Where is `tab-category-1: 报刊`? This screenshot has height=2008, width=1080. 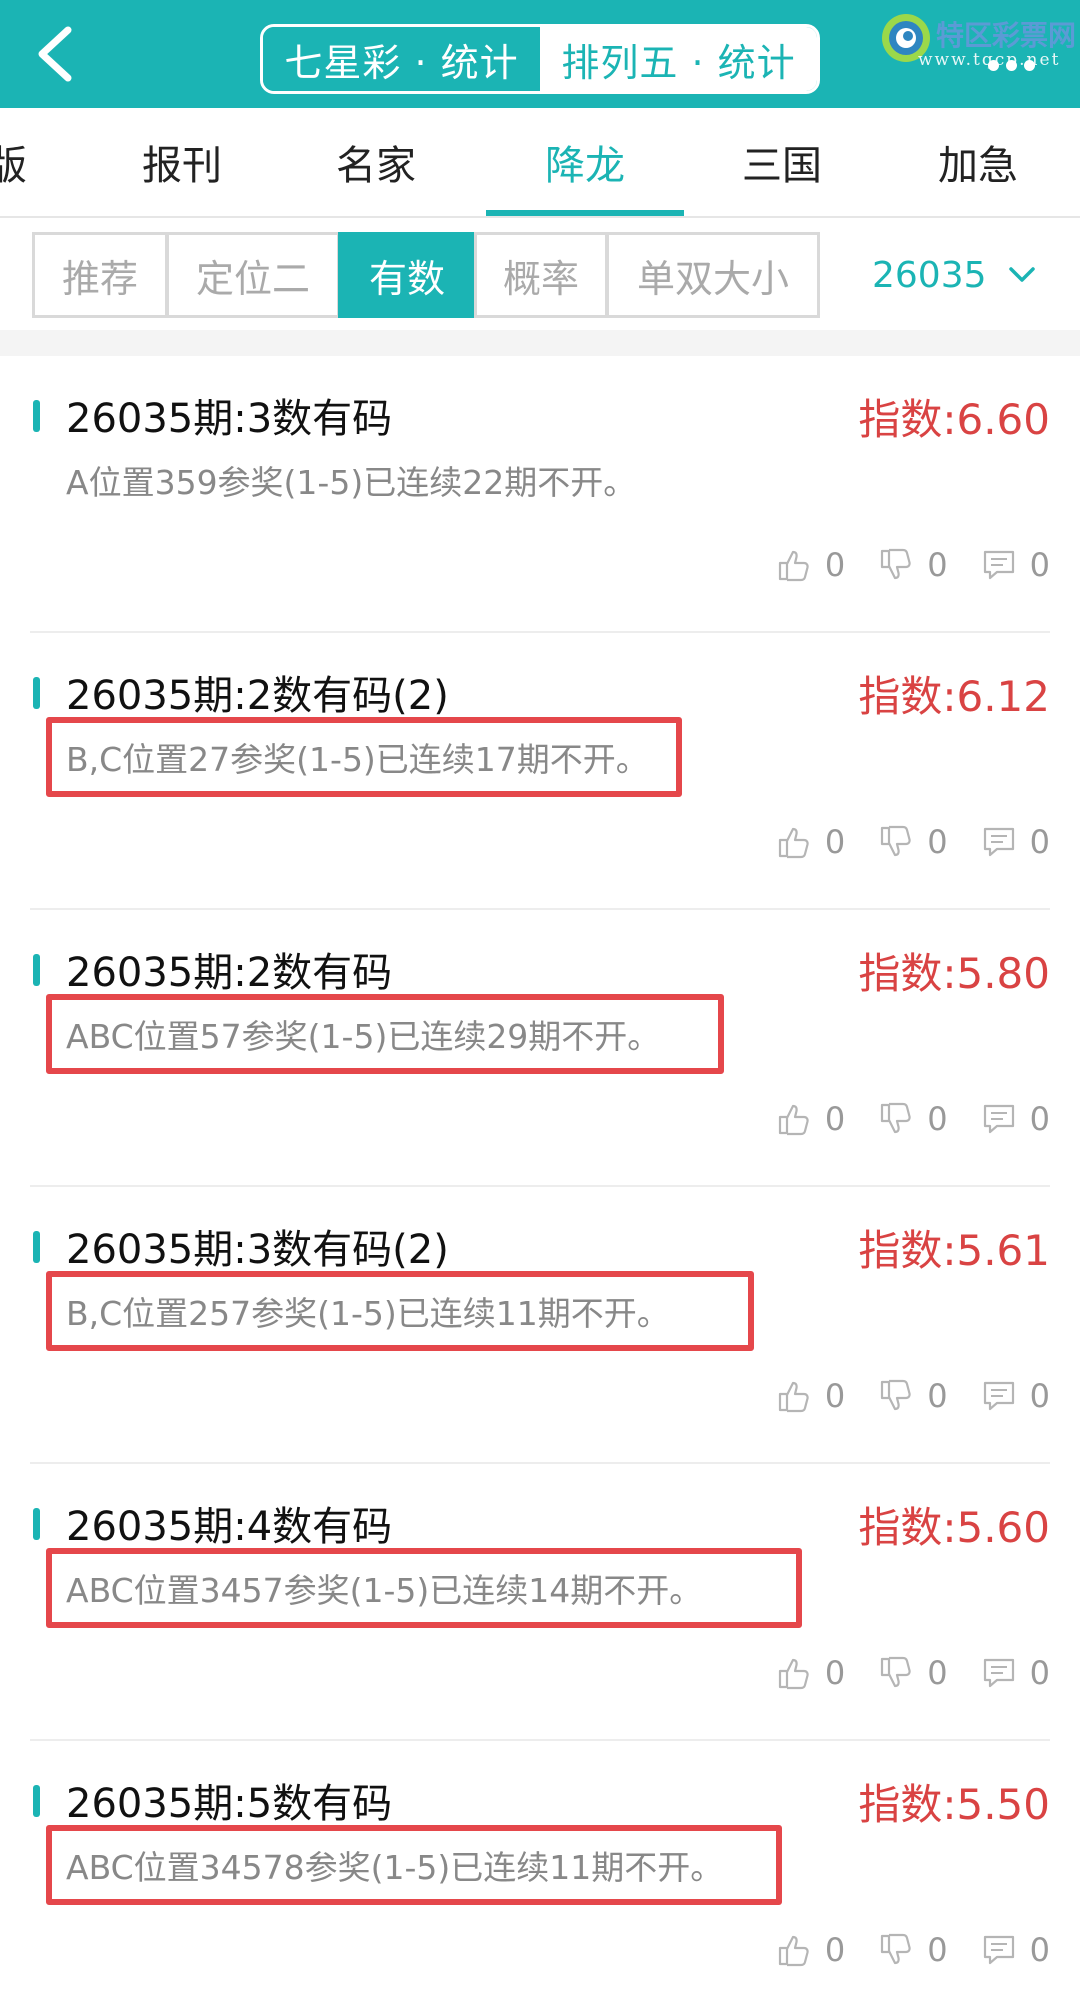 tab-category-1: 报刊 is located at coordinates (182, 162).